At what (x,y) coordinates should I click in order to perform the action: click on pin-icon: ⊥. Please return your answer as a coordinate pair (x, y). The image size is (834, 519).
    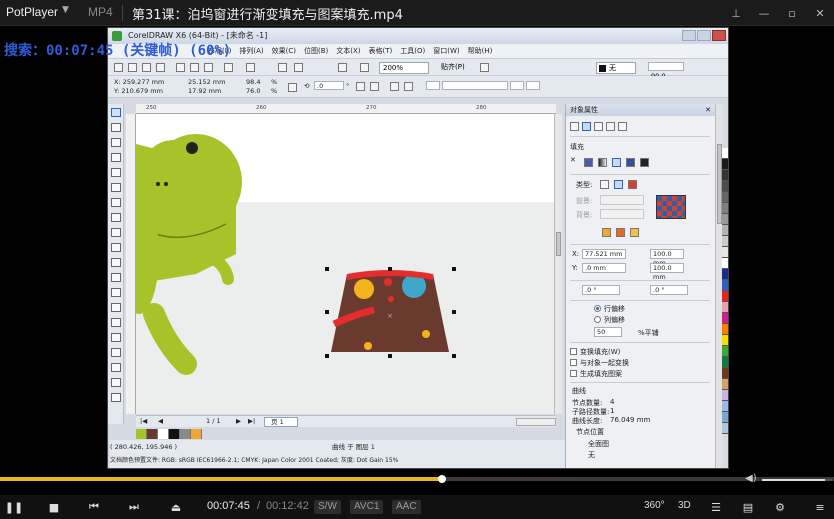
    Looking at the image, I should click on (736, 13).